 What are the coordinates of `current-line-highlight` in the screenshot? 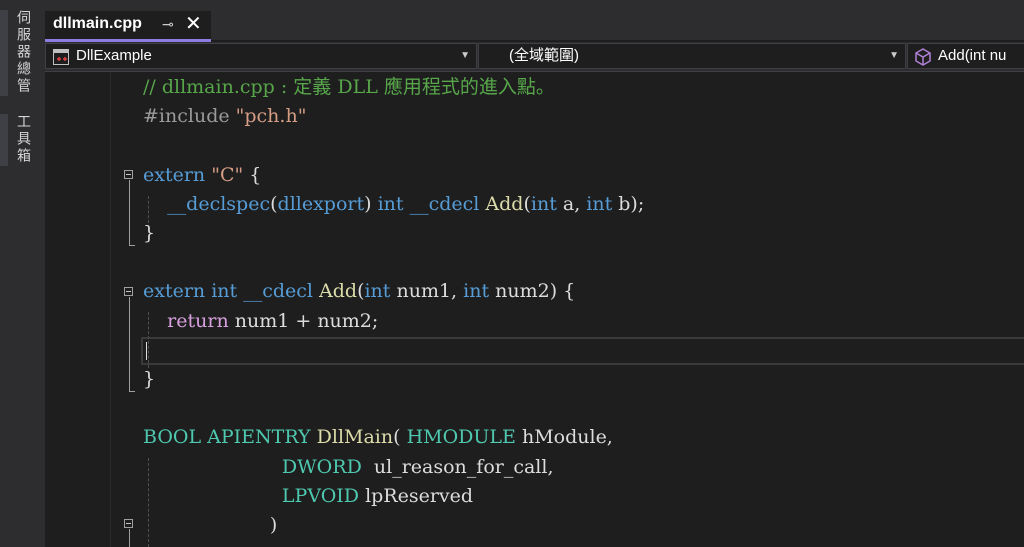 It's located at (582, 351).